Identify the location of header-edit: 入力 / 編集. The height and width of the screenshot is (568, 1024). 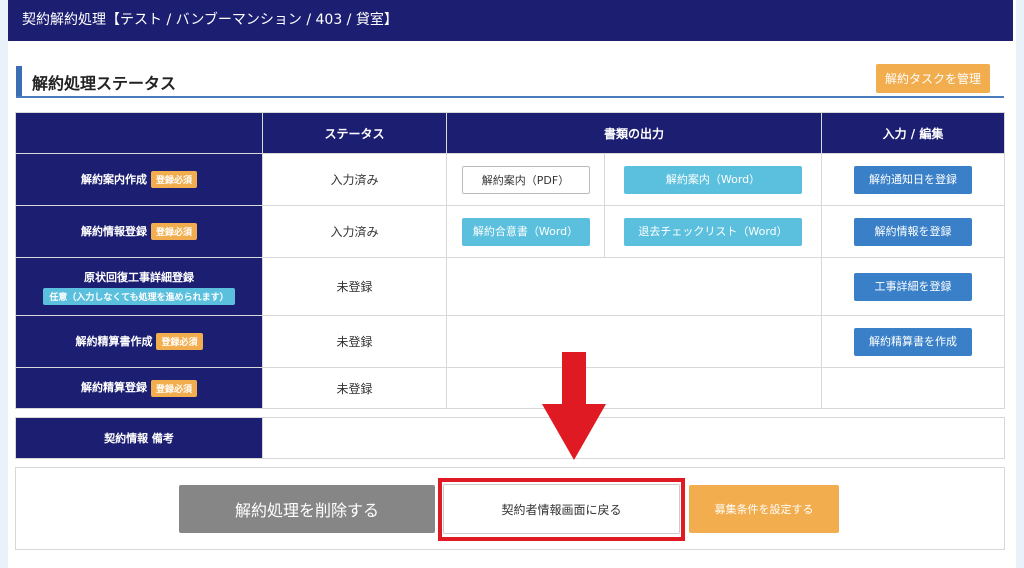
(913, 133).